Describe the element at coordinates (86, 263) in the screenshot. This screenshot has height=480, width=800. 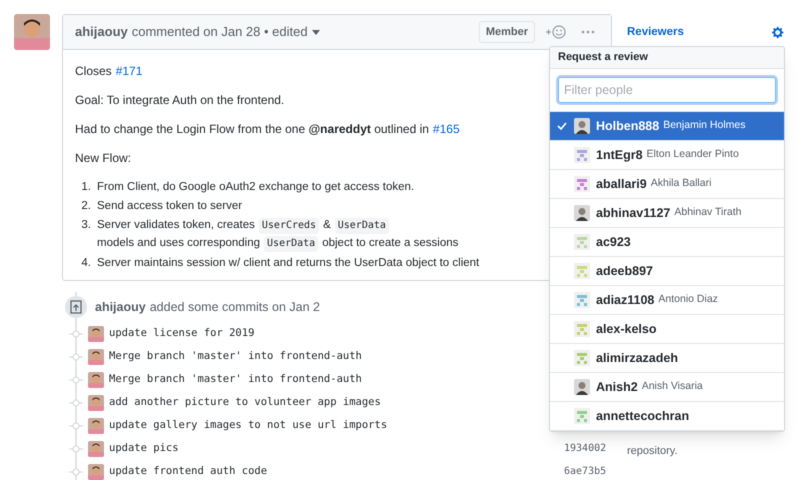
I see `list-number: 4.` at that location.